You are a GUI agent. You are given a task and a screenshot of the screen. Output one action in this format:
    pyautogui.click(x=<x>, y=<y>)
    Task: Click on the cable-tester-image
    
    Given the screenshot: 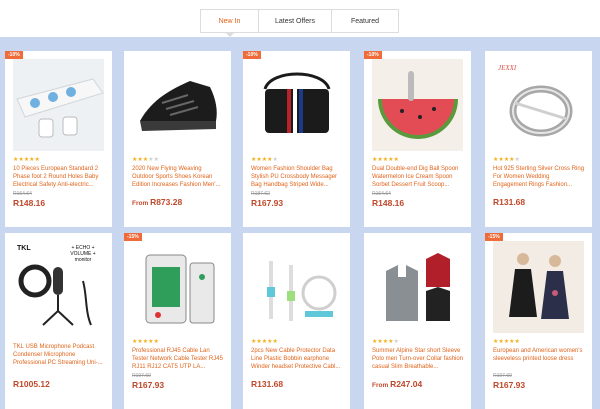 What is the action you would take?
    pyautogui.click(x=177, y=287)
    